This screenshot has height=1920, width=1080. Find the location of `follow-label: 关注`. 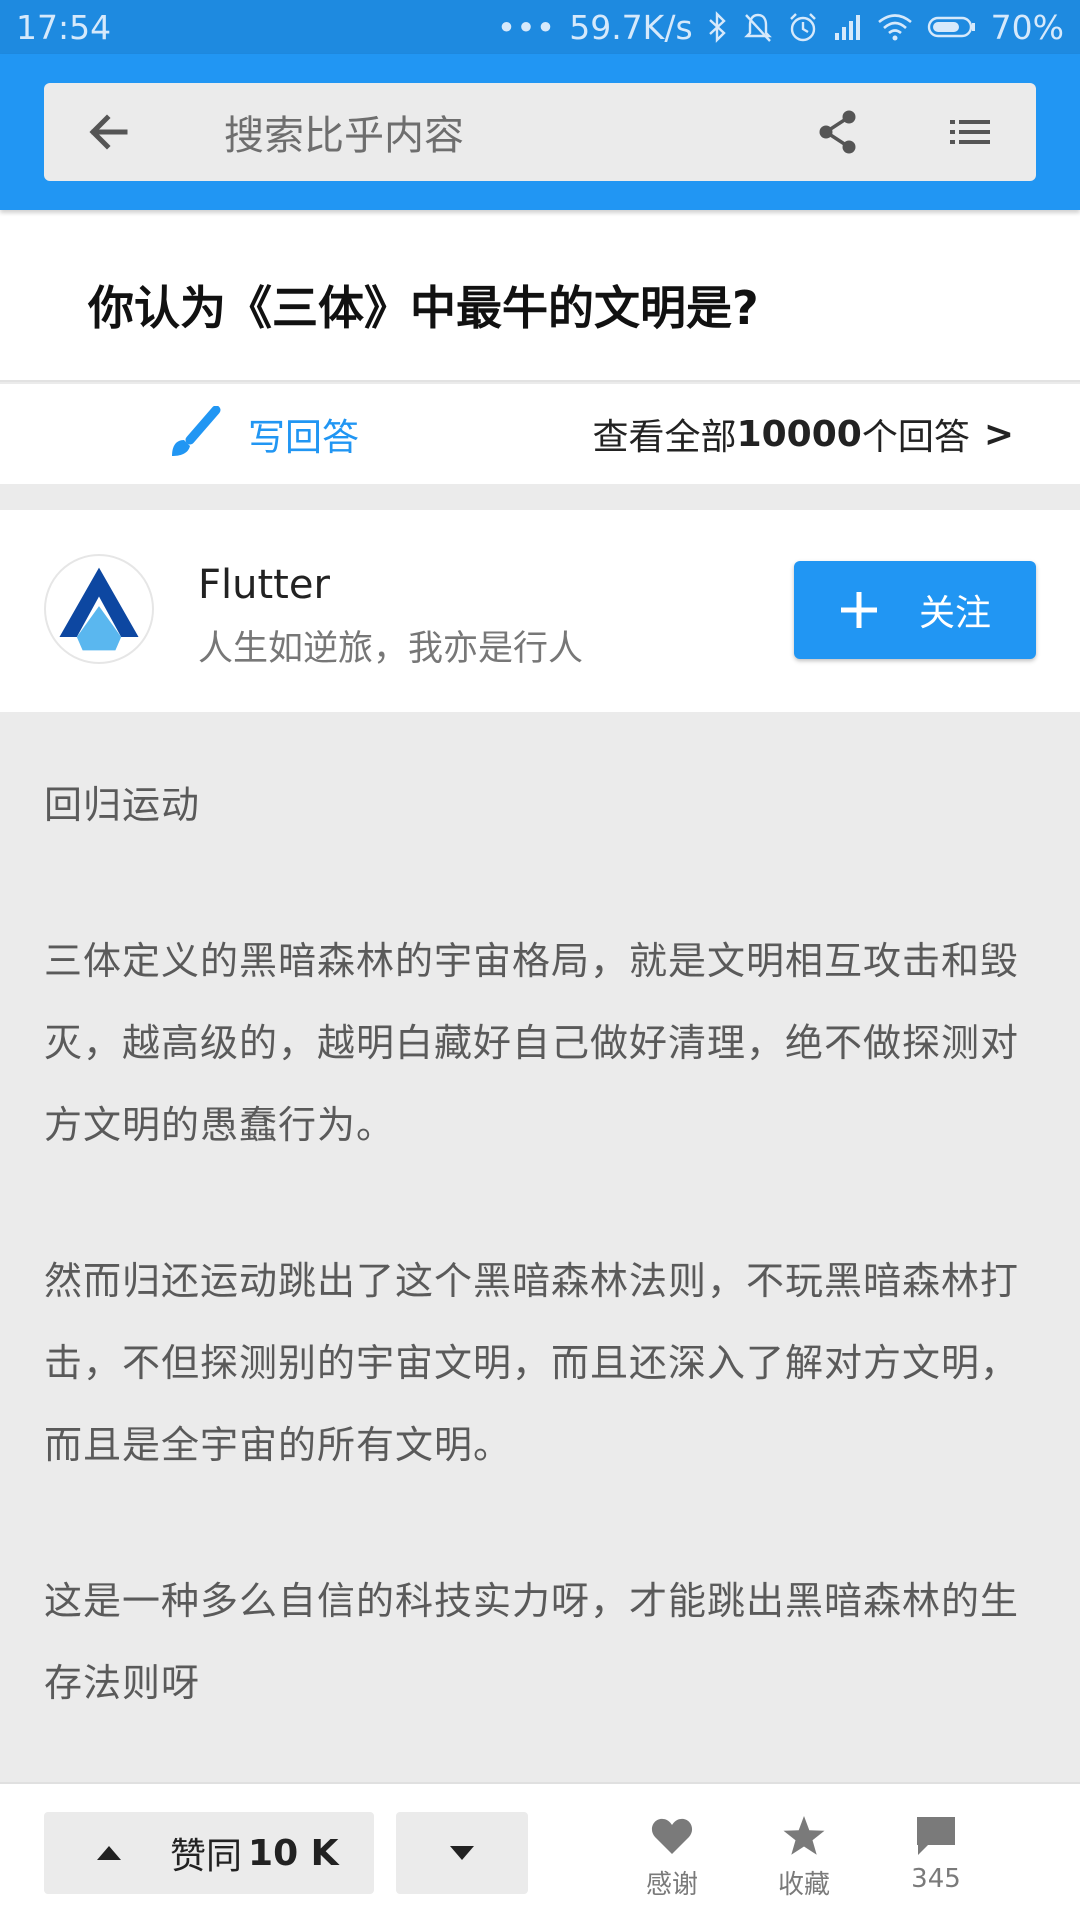

follow-label: 关注 is located at coordinates (954, 613).